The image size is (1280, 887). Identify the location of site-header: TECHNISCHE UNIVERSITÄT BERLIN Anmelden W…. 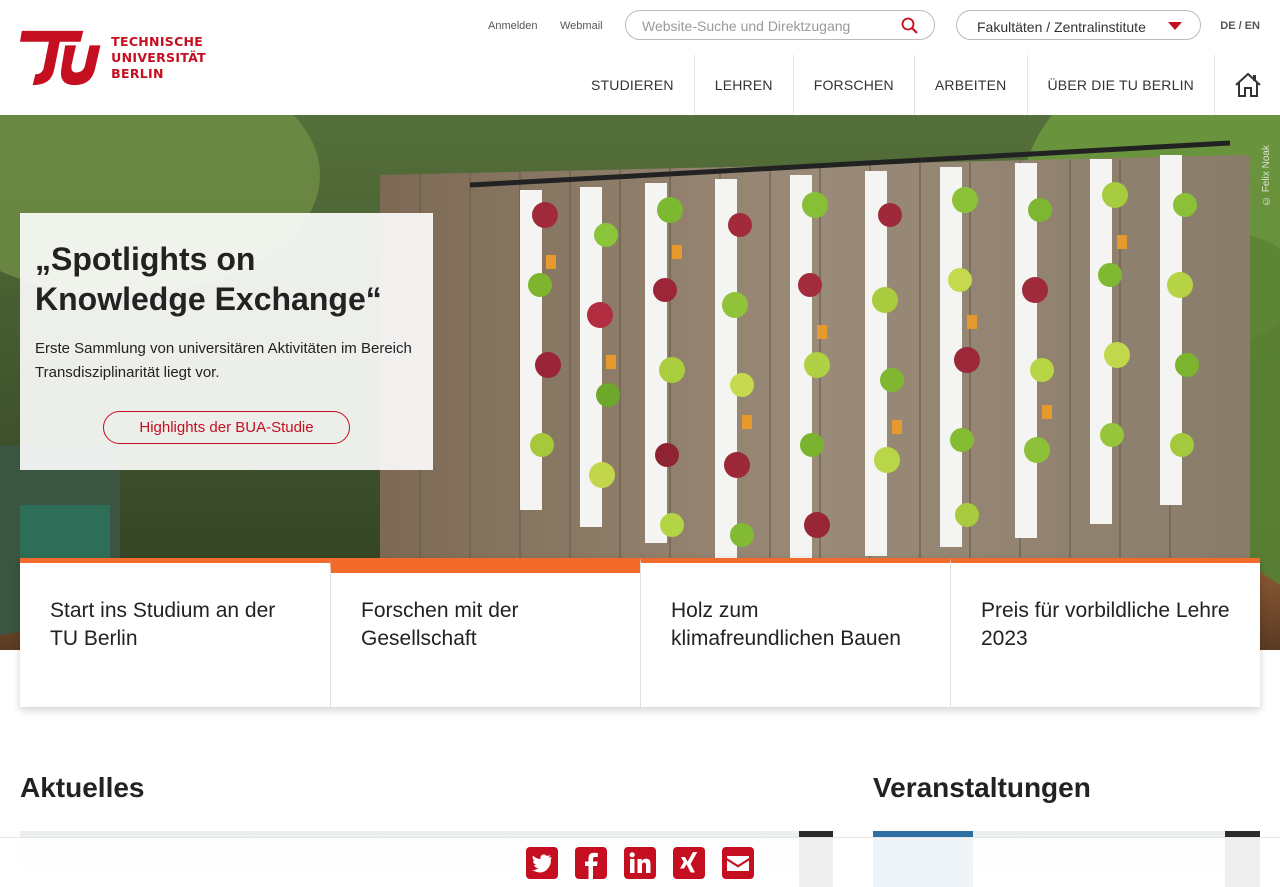
(640, 57).